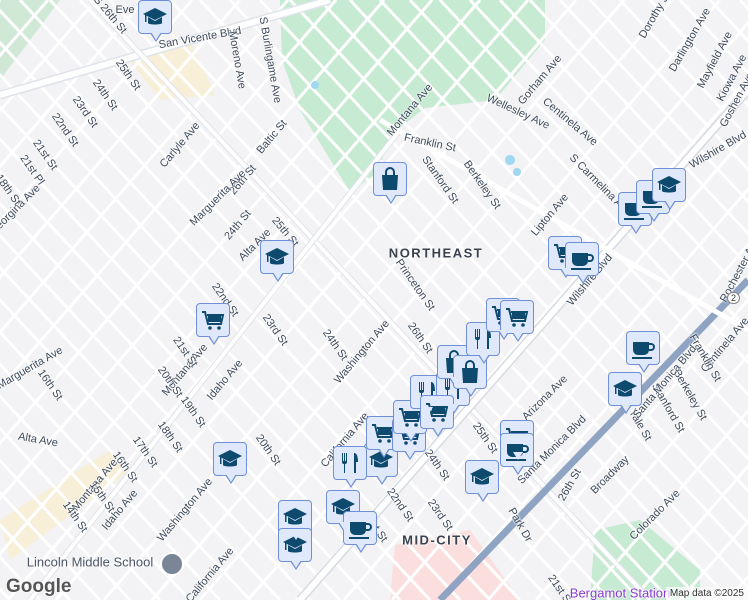  I want to click on shopping-icon, so click(390, 178).